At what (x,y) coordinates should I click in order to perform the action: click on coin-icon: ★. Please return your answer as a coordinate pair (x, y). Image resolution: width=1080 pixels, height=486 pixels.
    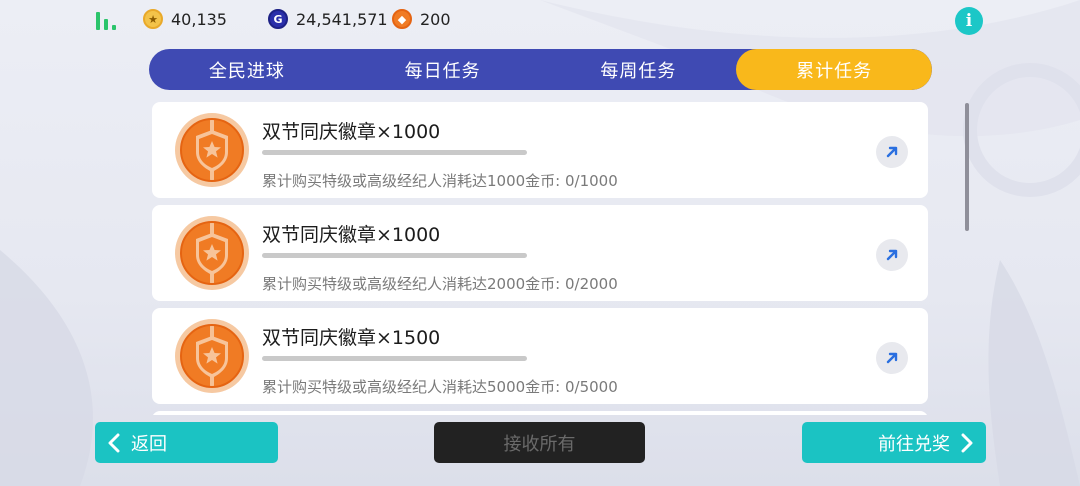
    Looking at the image, I should click on (153, 19).